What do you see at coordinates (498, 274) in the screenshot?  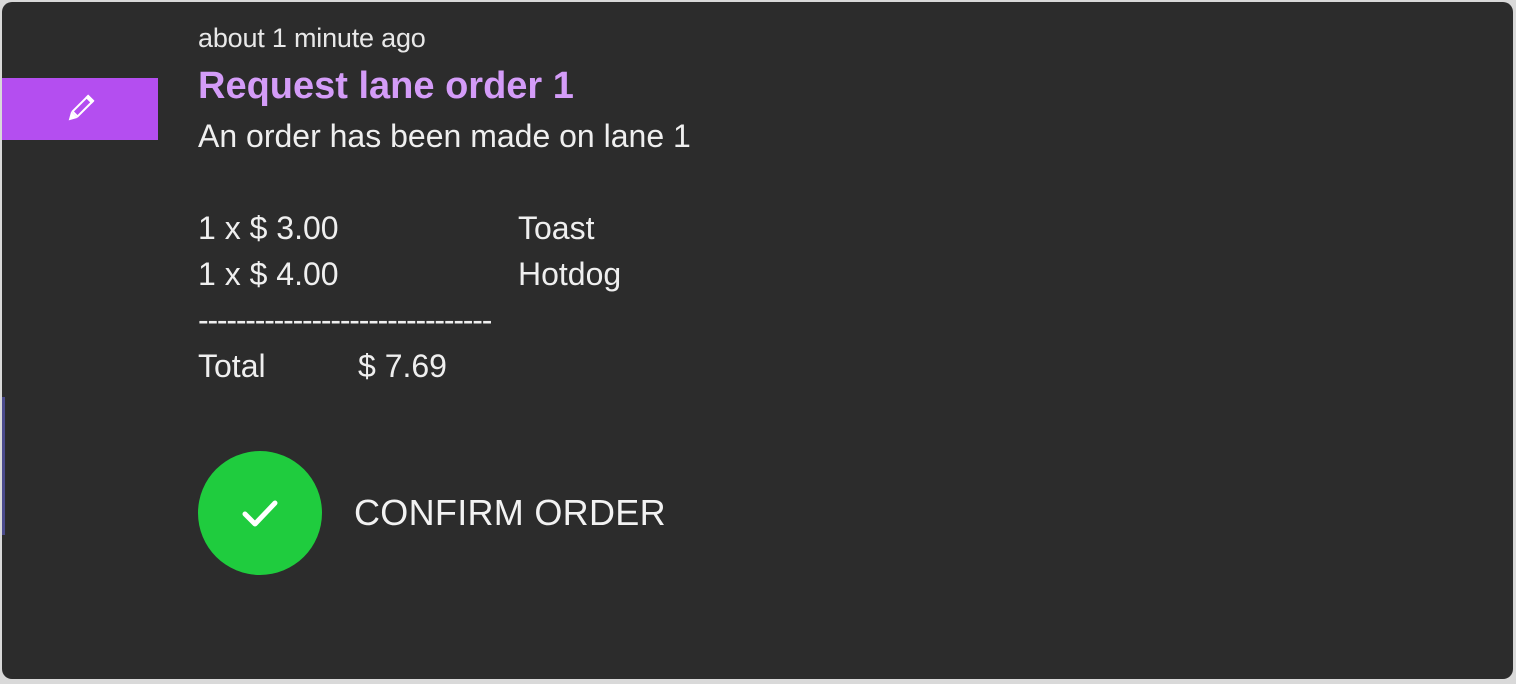 I see `order-item-row: 1 x $ 4.00 Hotdog` at bounding box center [498, 274].